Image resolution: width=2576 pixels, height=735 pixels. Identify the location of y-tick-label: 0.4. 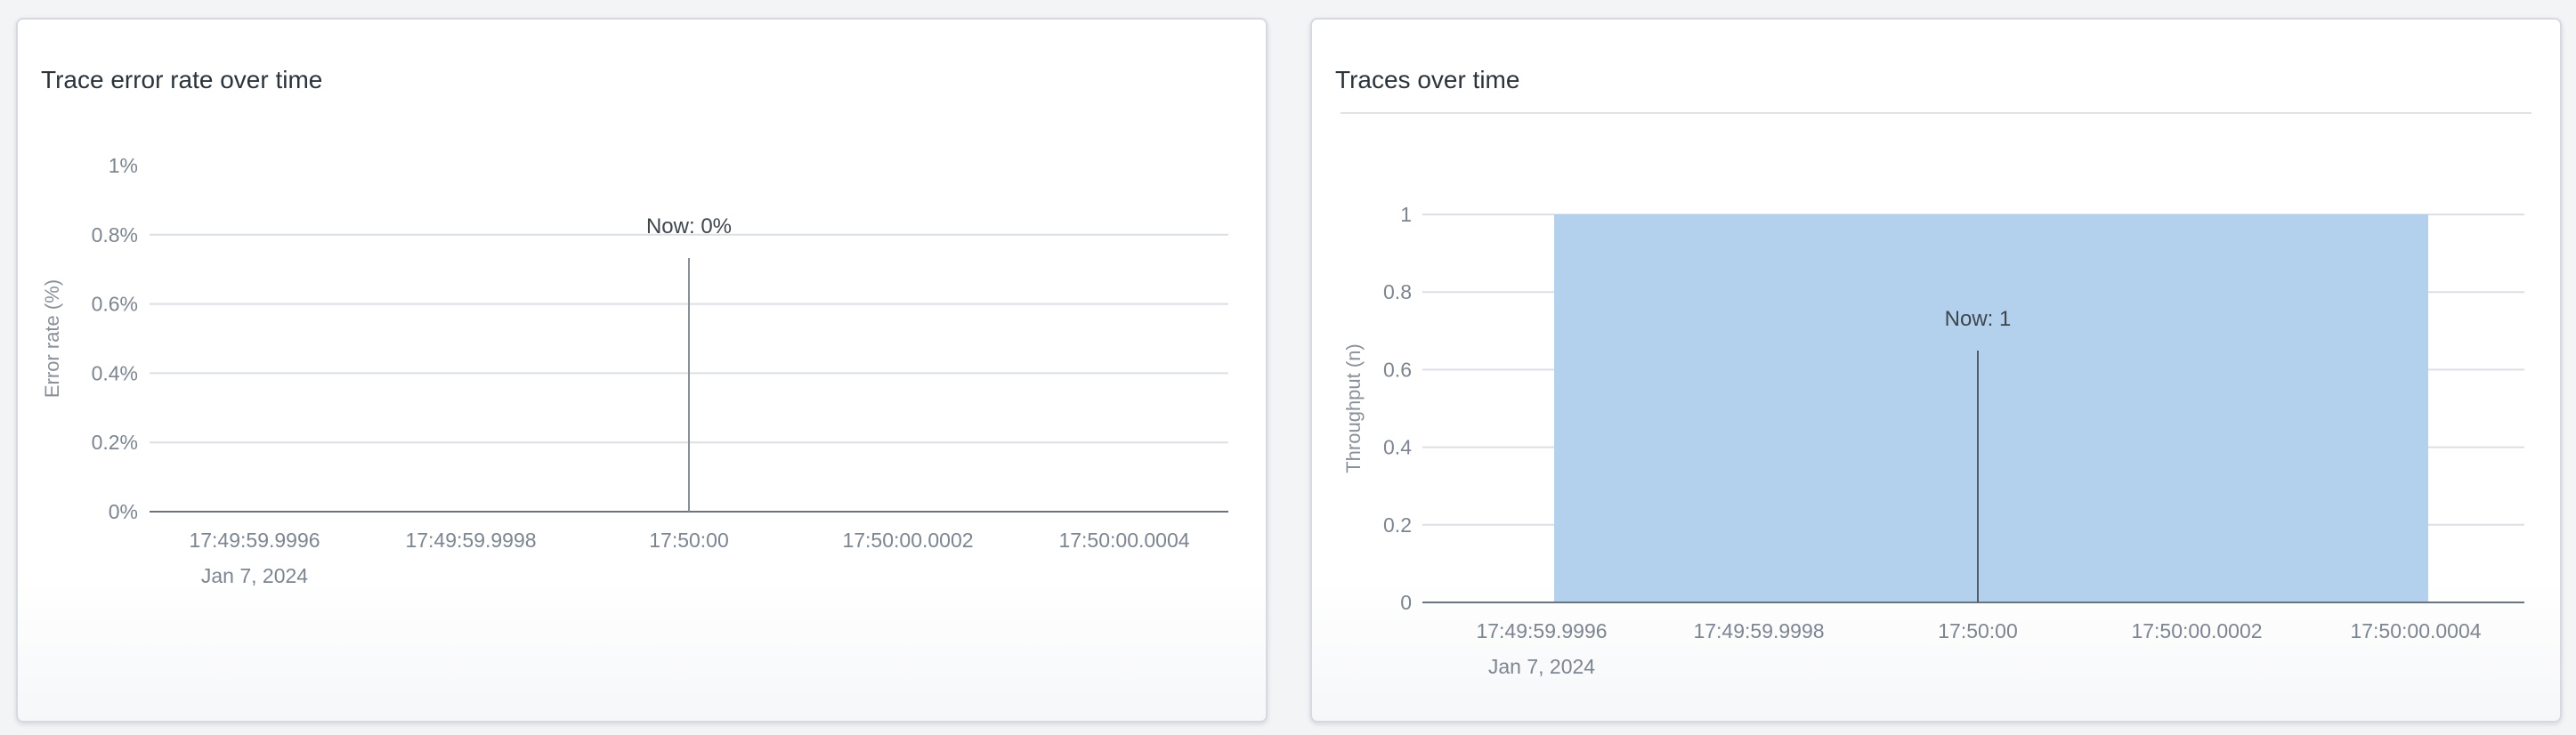
(1397, 447).